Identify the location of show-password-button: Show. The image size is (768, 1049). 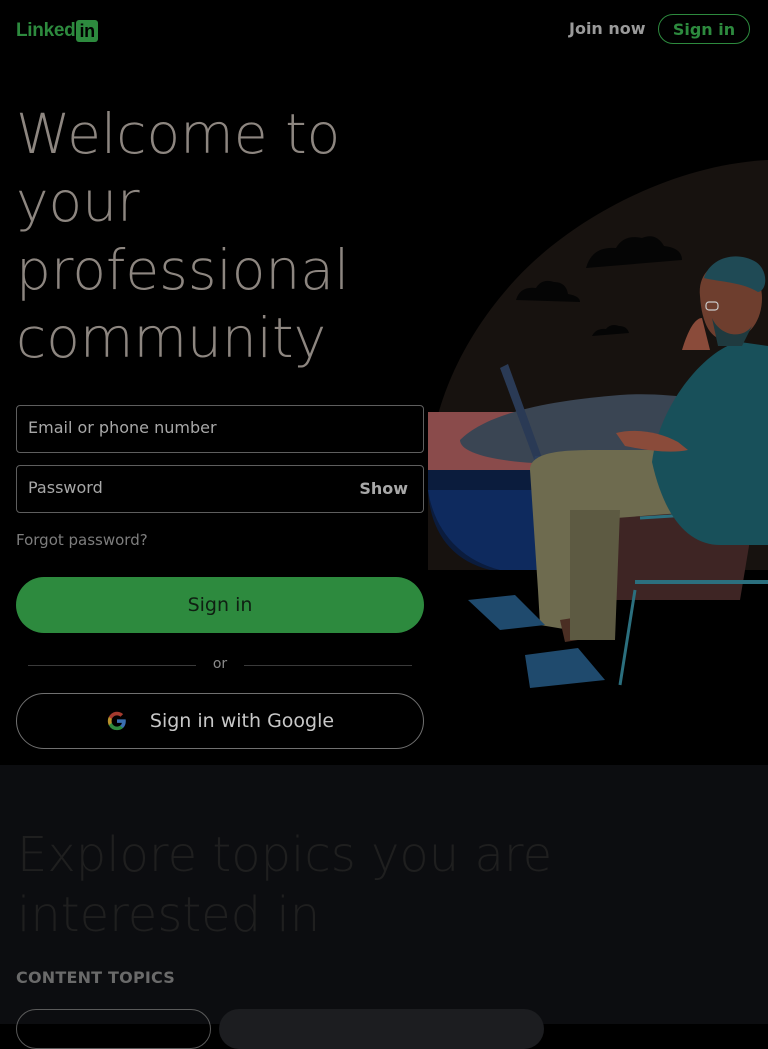
(383, 488).